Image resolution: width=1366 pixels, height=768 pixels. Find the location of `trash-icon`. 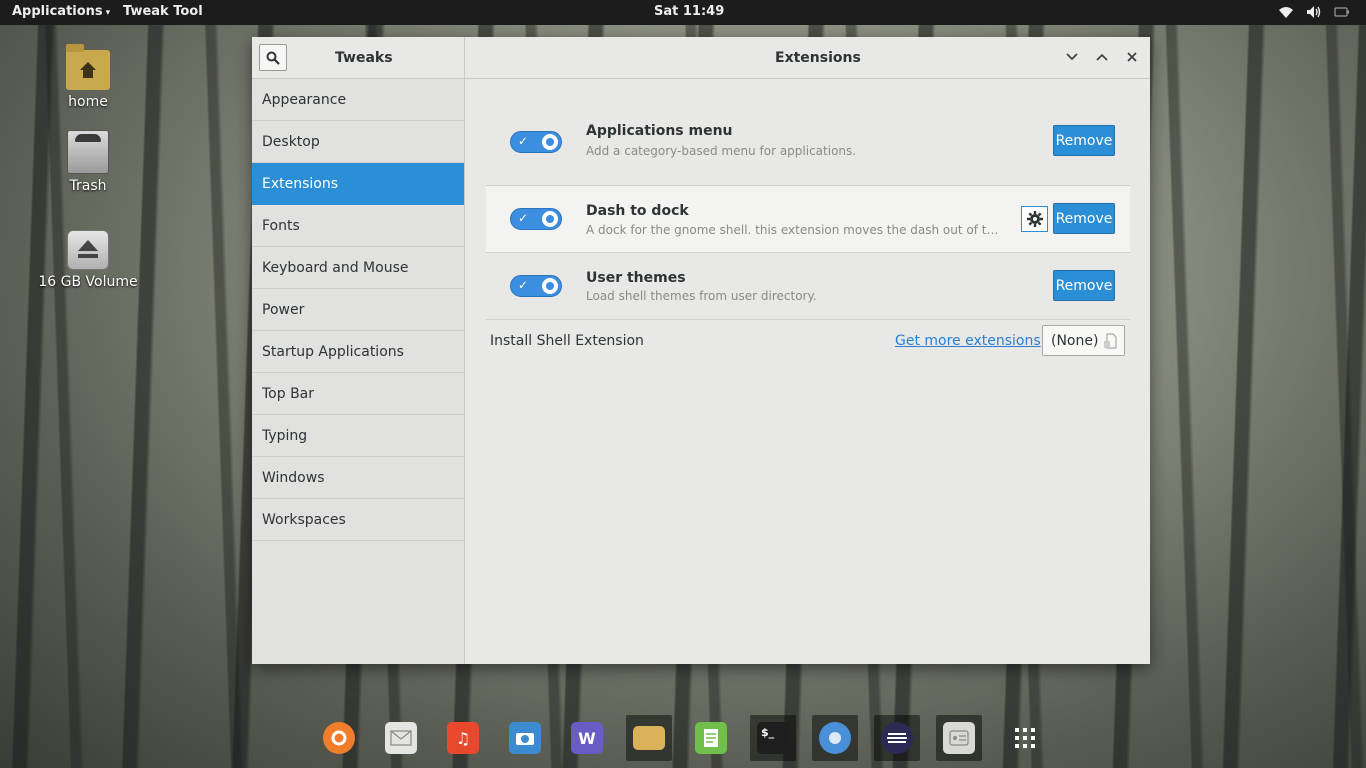

trash-icon is located at coordinates (88, 152).